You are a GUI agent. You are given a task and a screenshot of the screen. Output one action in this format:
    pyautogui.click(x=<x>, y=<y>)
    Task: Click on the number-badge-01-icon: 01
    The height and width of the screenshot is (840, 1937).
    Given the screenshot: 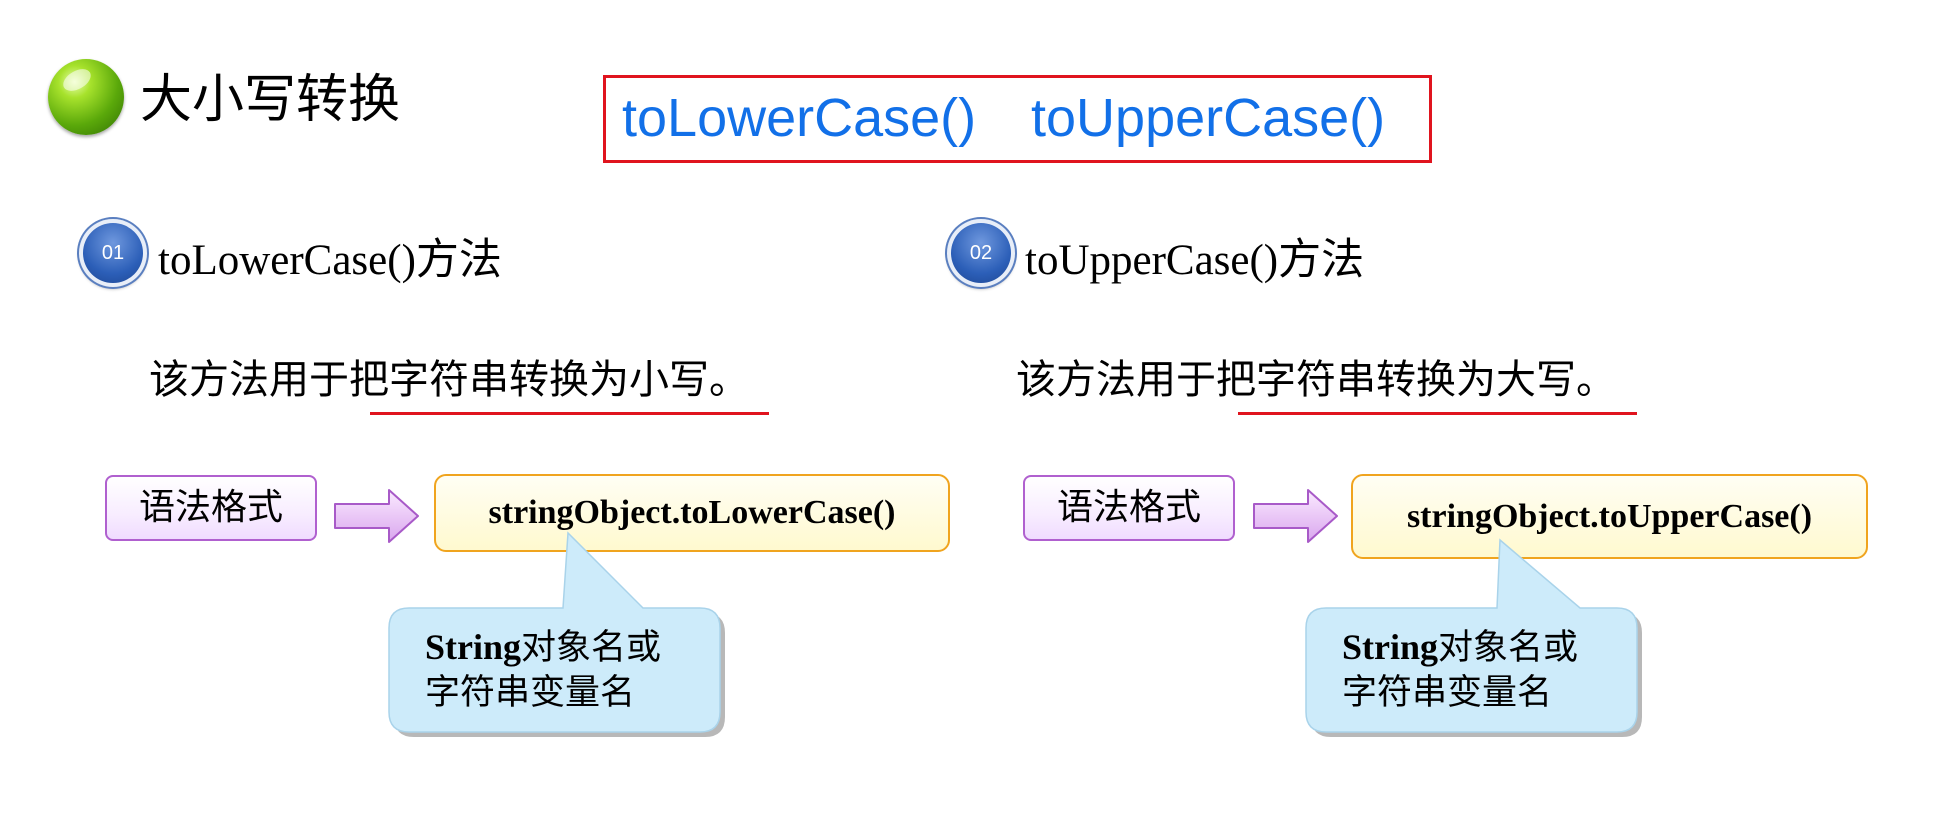 What is the action you would take?
    pyautogui.click(x=113, y=253)
    